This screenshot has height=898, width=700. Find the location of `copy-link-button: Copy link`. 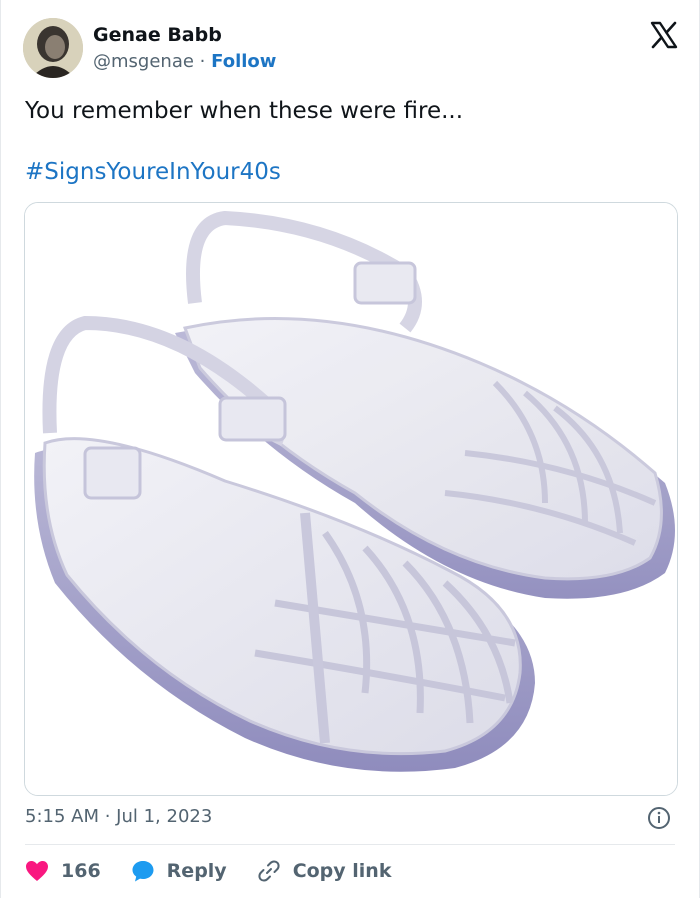

copy-link-button: Copy link is located at coordinates (324, 871).